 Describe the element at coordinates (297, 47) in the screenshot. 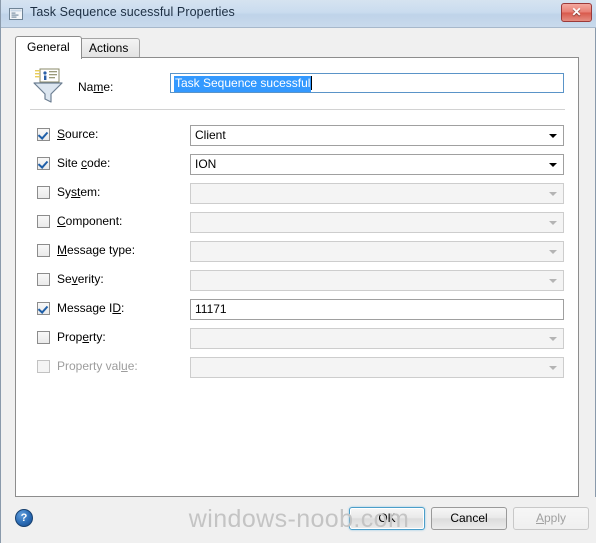

I see `tab-strip: General Actions` at that location.